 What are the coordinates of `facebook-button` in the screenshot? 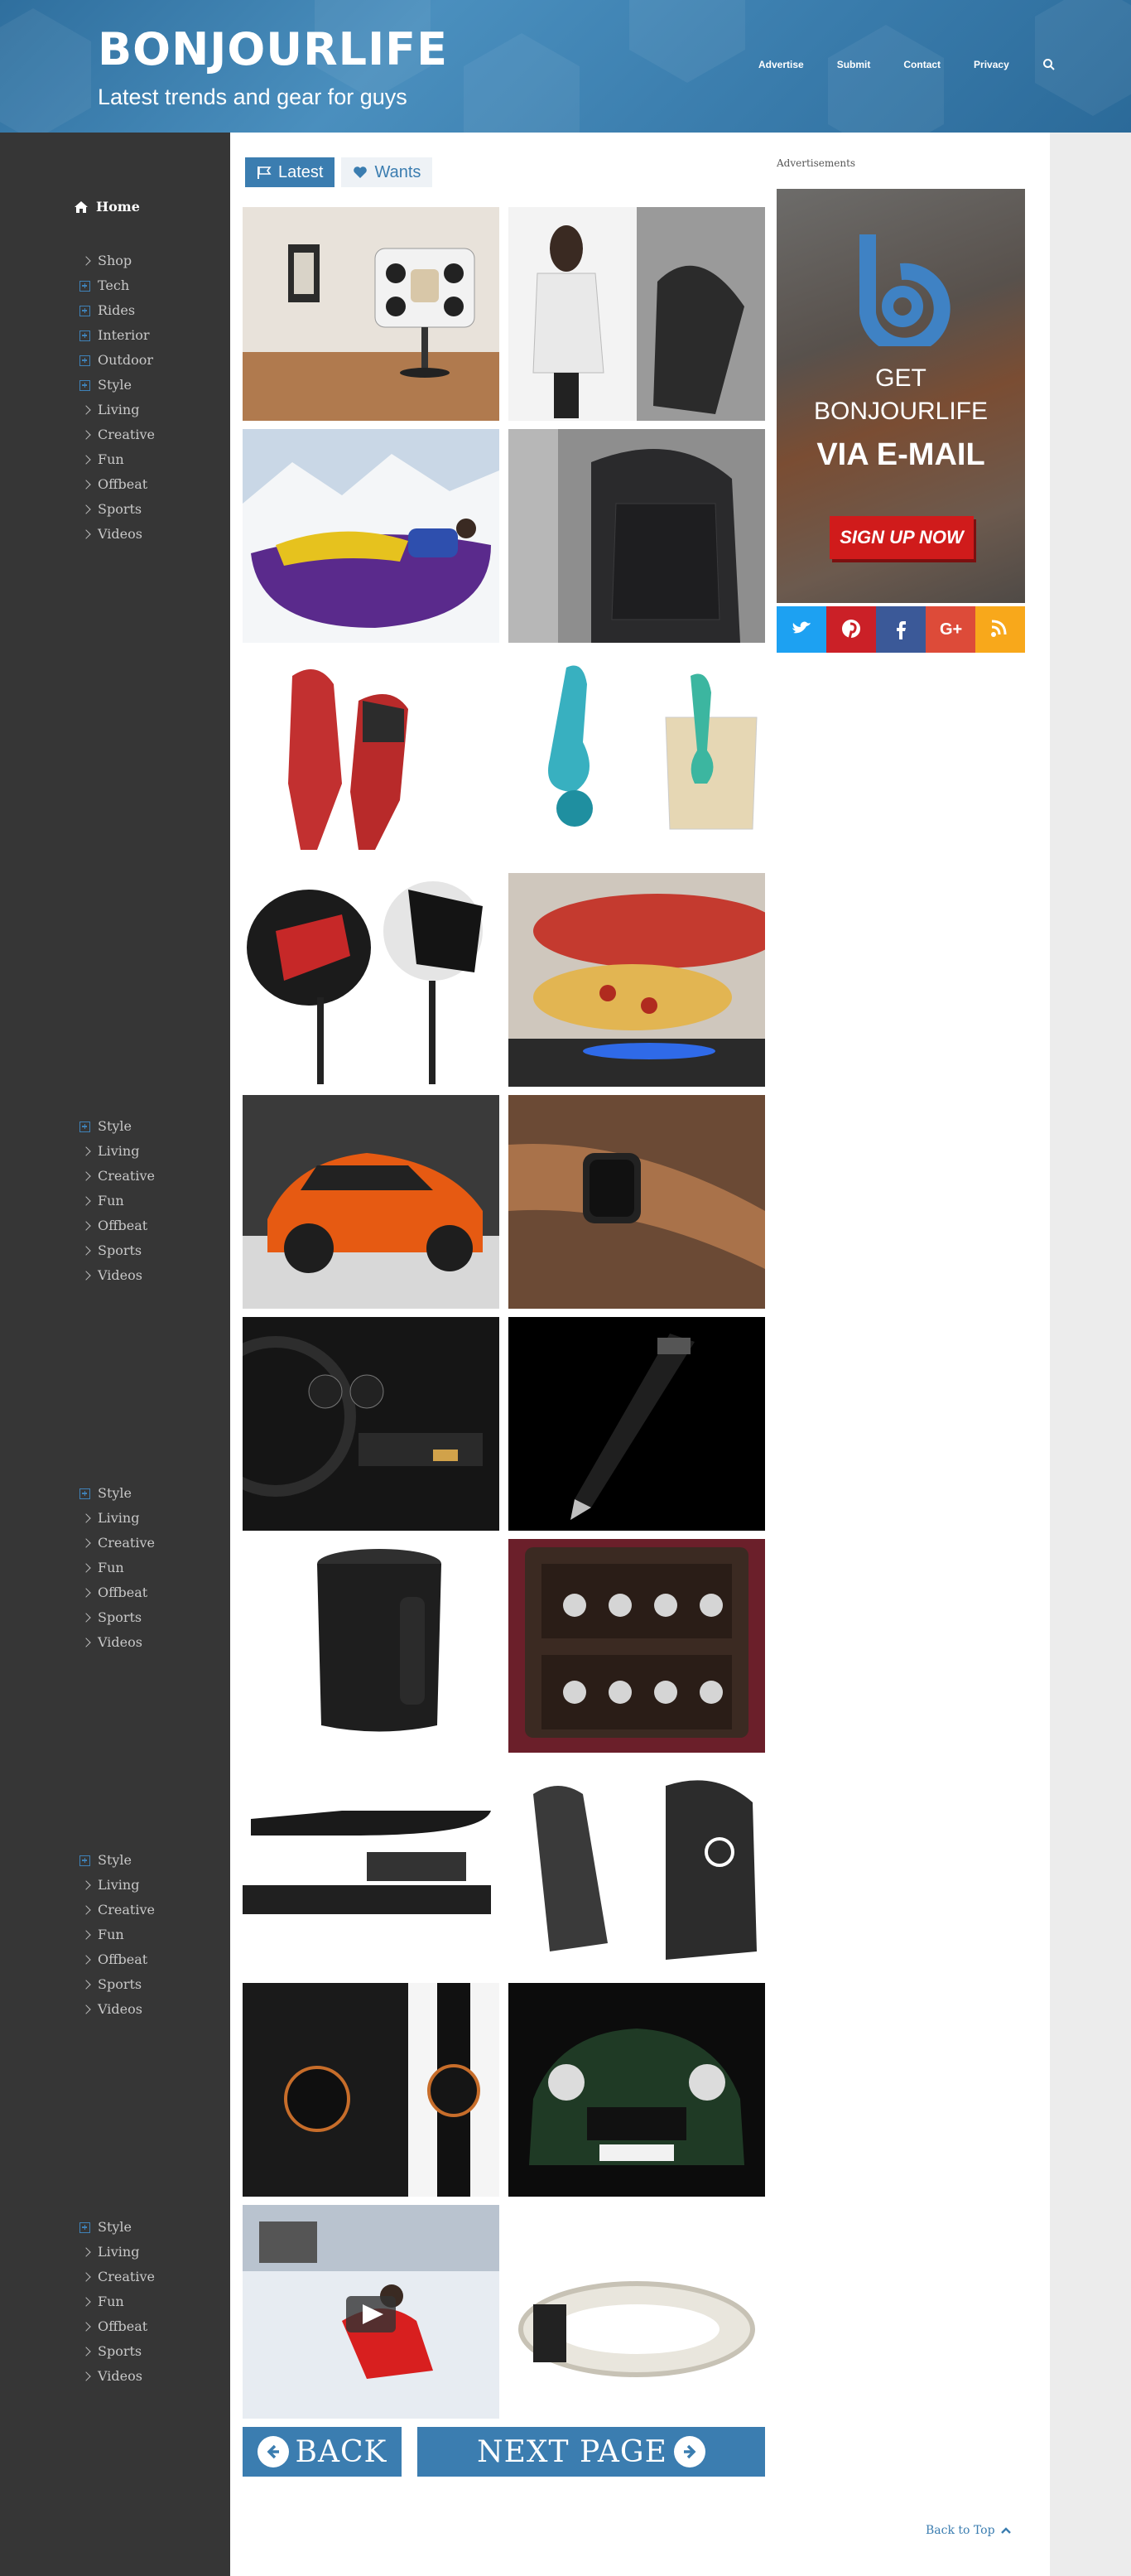 It's located at (901, 629).